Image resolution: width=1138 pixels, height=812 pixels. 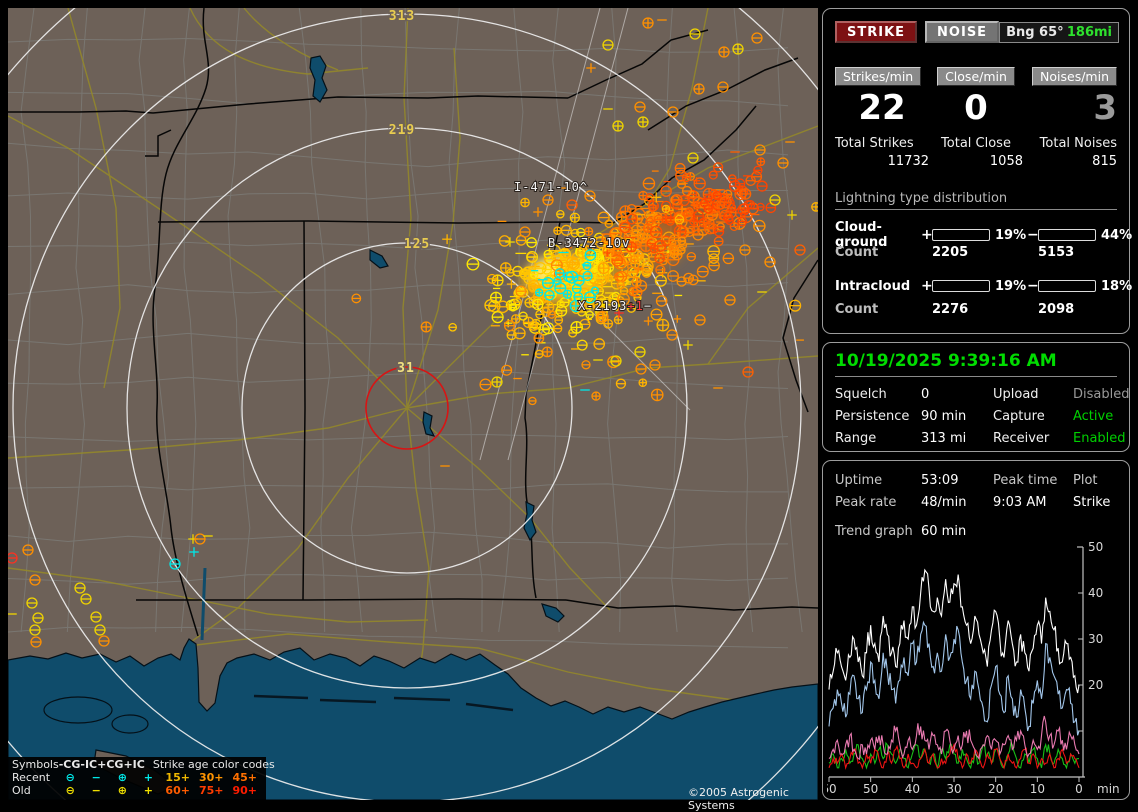 I want to click on trend-ytick: 40, so click(x=1095, y=593).